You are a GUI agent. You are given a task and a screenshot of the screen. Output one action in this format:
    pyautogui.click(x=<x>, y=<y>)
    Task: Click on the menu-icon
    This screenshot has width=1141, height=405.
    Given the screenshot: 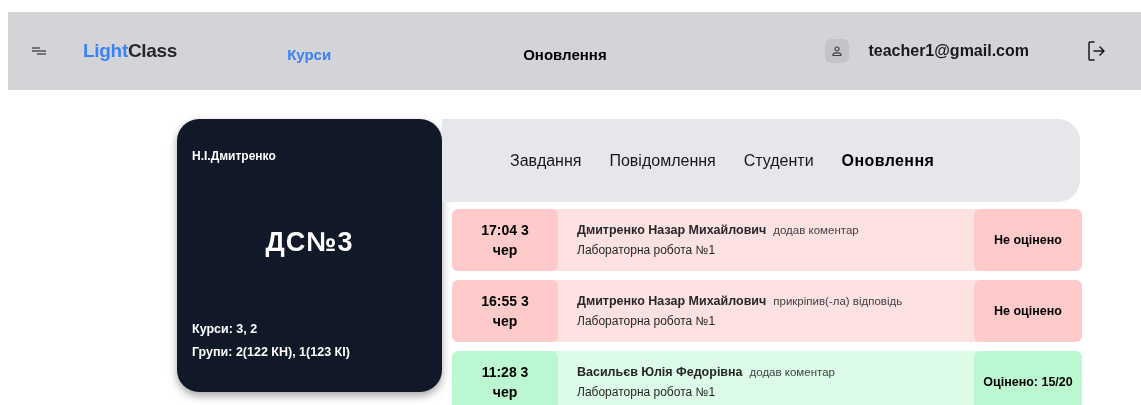 What is the action you would take?
    pyautogui.click(x=39, y=51)
    